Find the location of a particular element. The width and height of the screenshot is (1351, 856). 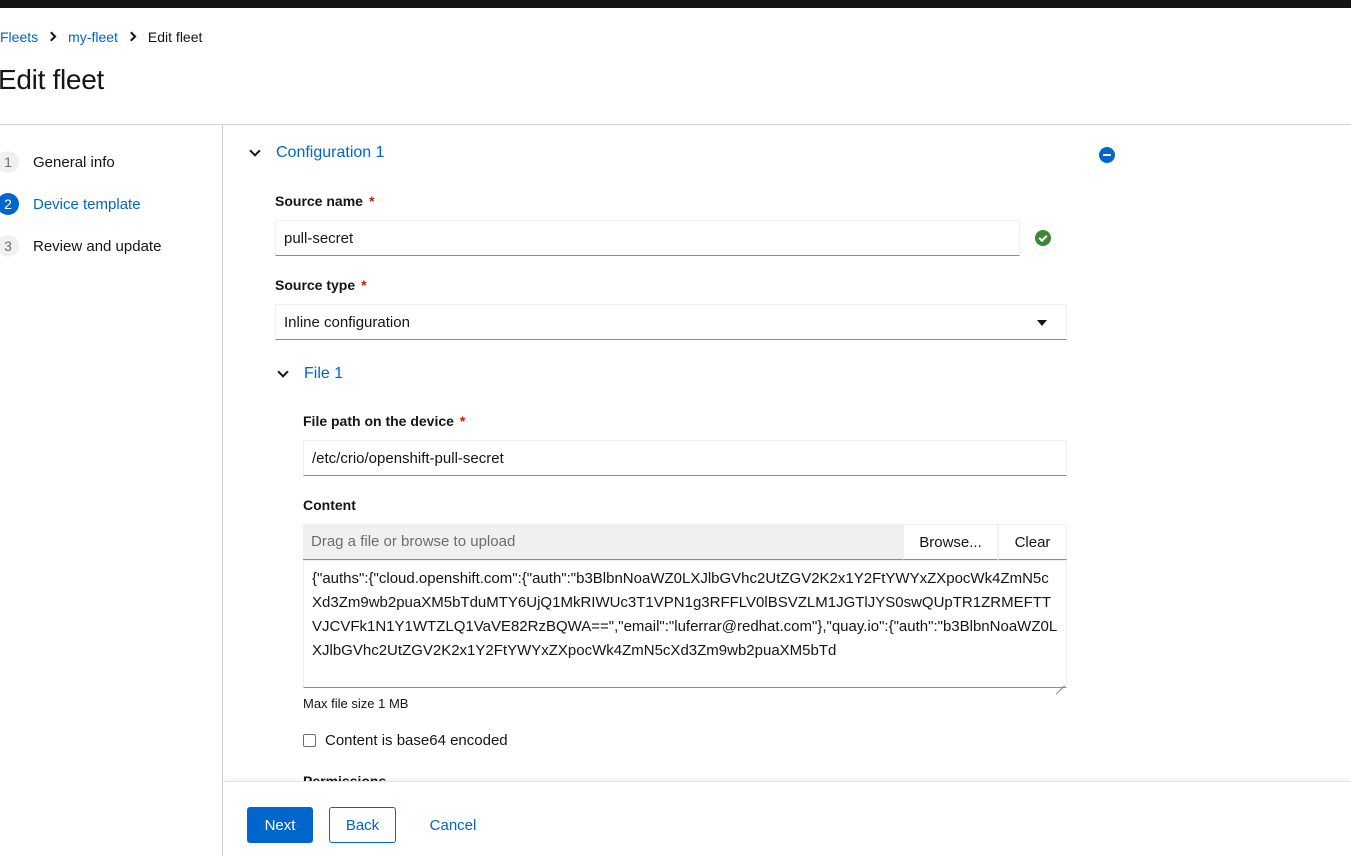

caret-down-icon is located at coordinates (1042, 323).